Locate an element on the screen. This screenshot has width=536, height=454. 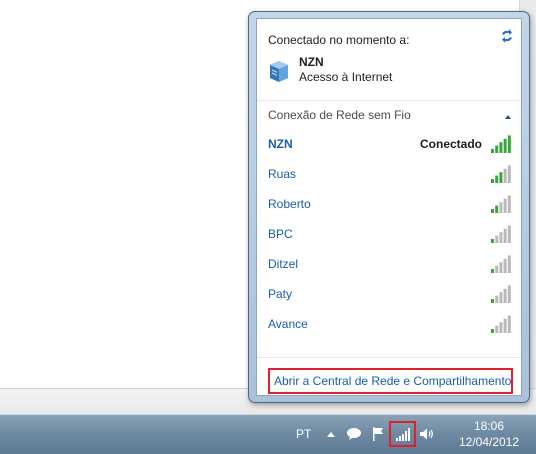
speaker-icon is located at coordinates (426, 434).